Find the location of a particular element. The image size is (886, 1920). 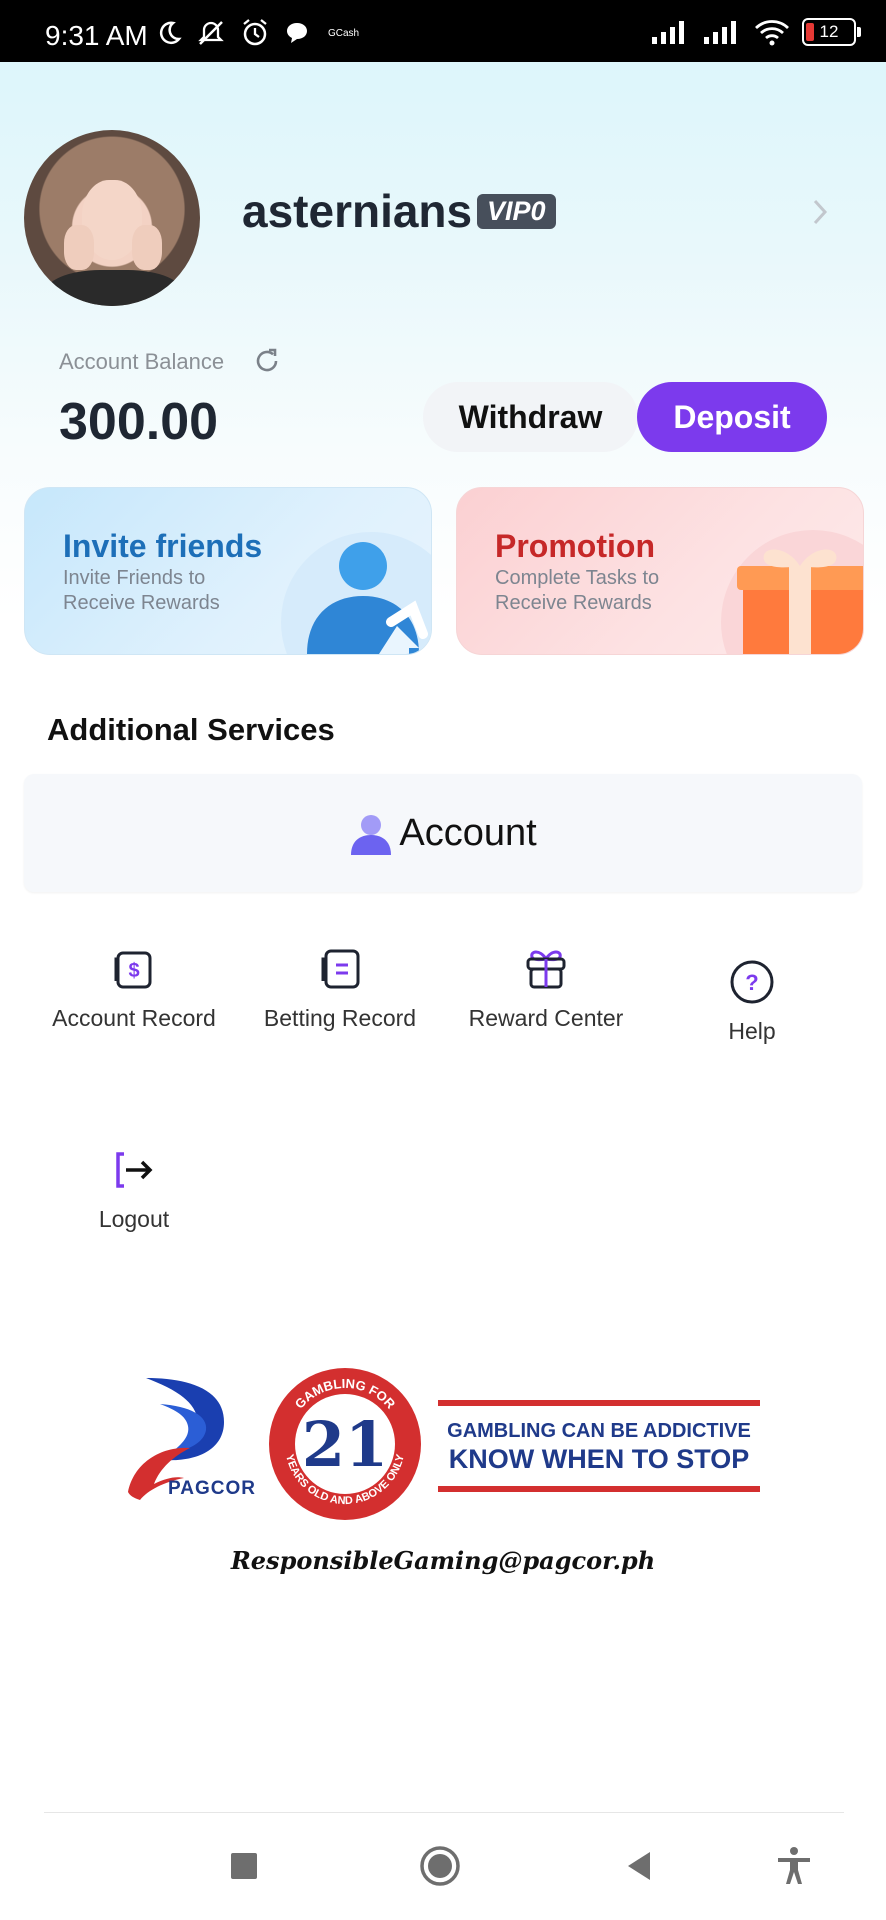

withdraw-button: Withdraw is located at coordinates (530, 417).